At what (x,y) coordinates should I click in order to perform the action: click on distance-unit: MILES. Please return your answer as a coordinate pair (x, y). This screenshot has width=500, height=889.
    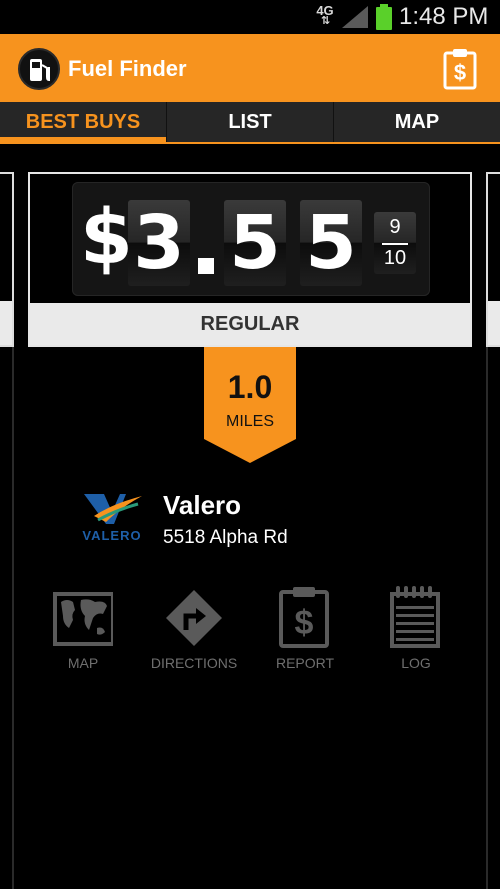
    Looking at the image, I should click on (249, 421).